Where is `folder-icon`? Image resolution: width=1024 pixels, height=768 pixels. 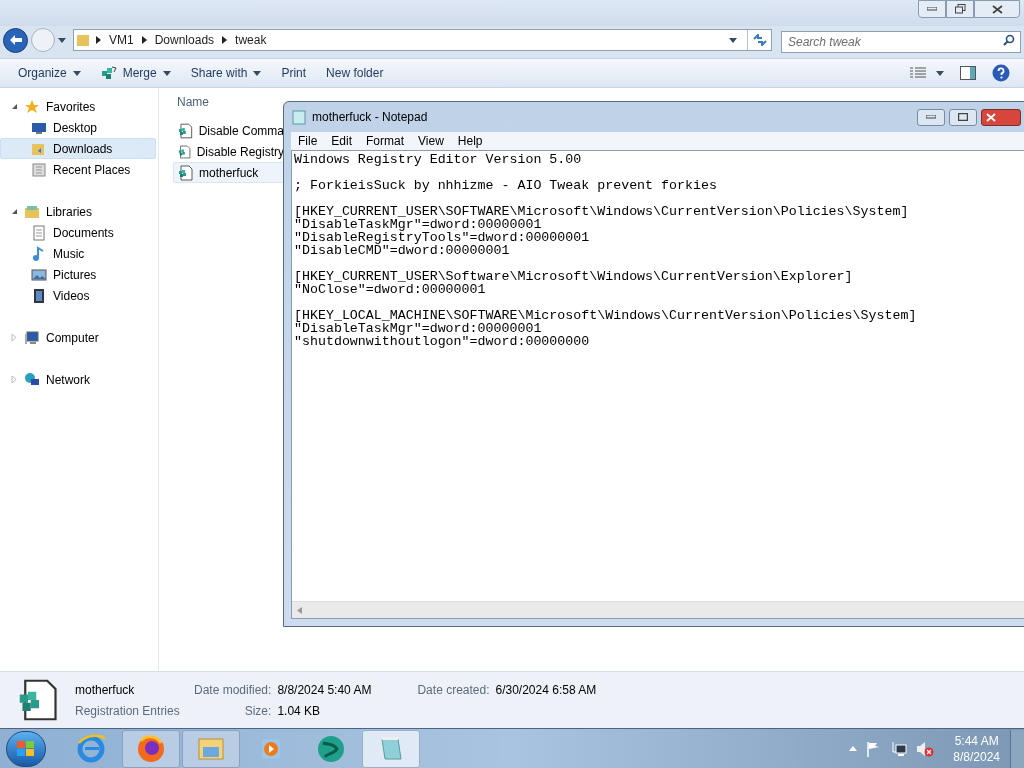 folder-icon is located at coordinates (83, 40).